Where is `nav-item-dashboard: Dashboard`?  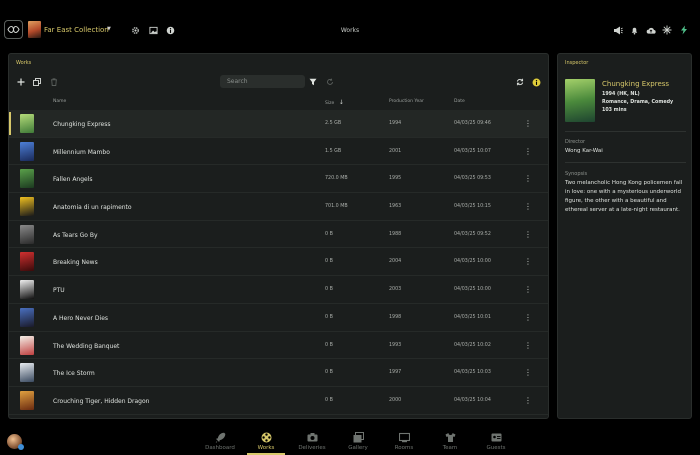 nav-item-dashboard: Dashboard is located at coordinates (220, 442).